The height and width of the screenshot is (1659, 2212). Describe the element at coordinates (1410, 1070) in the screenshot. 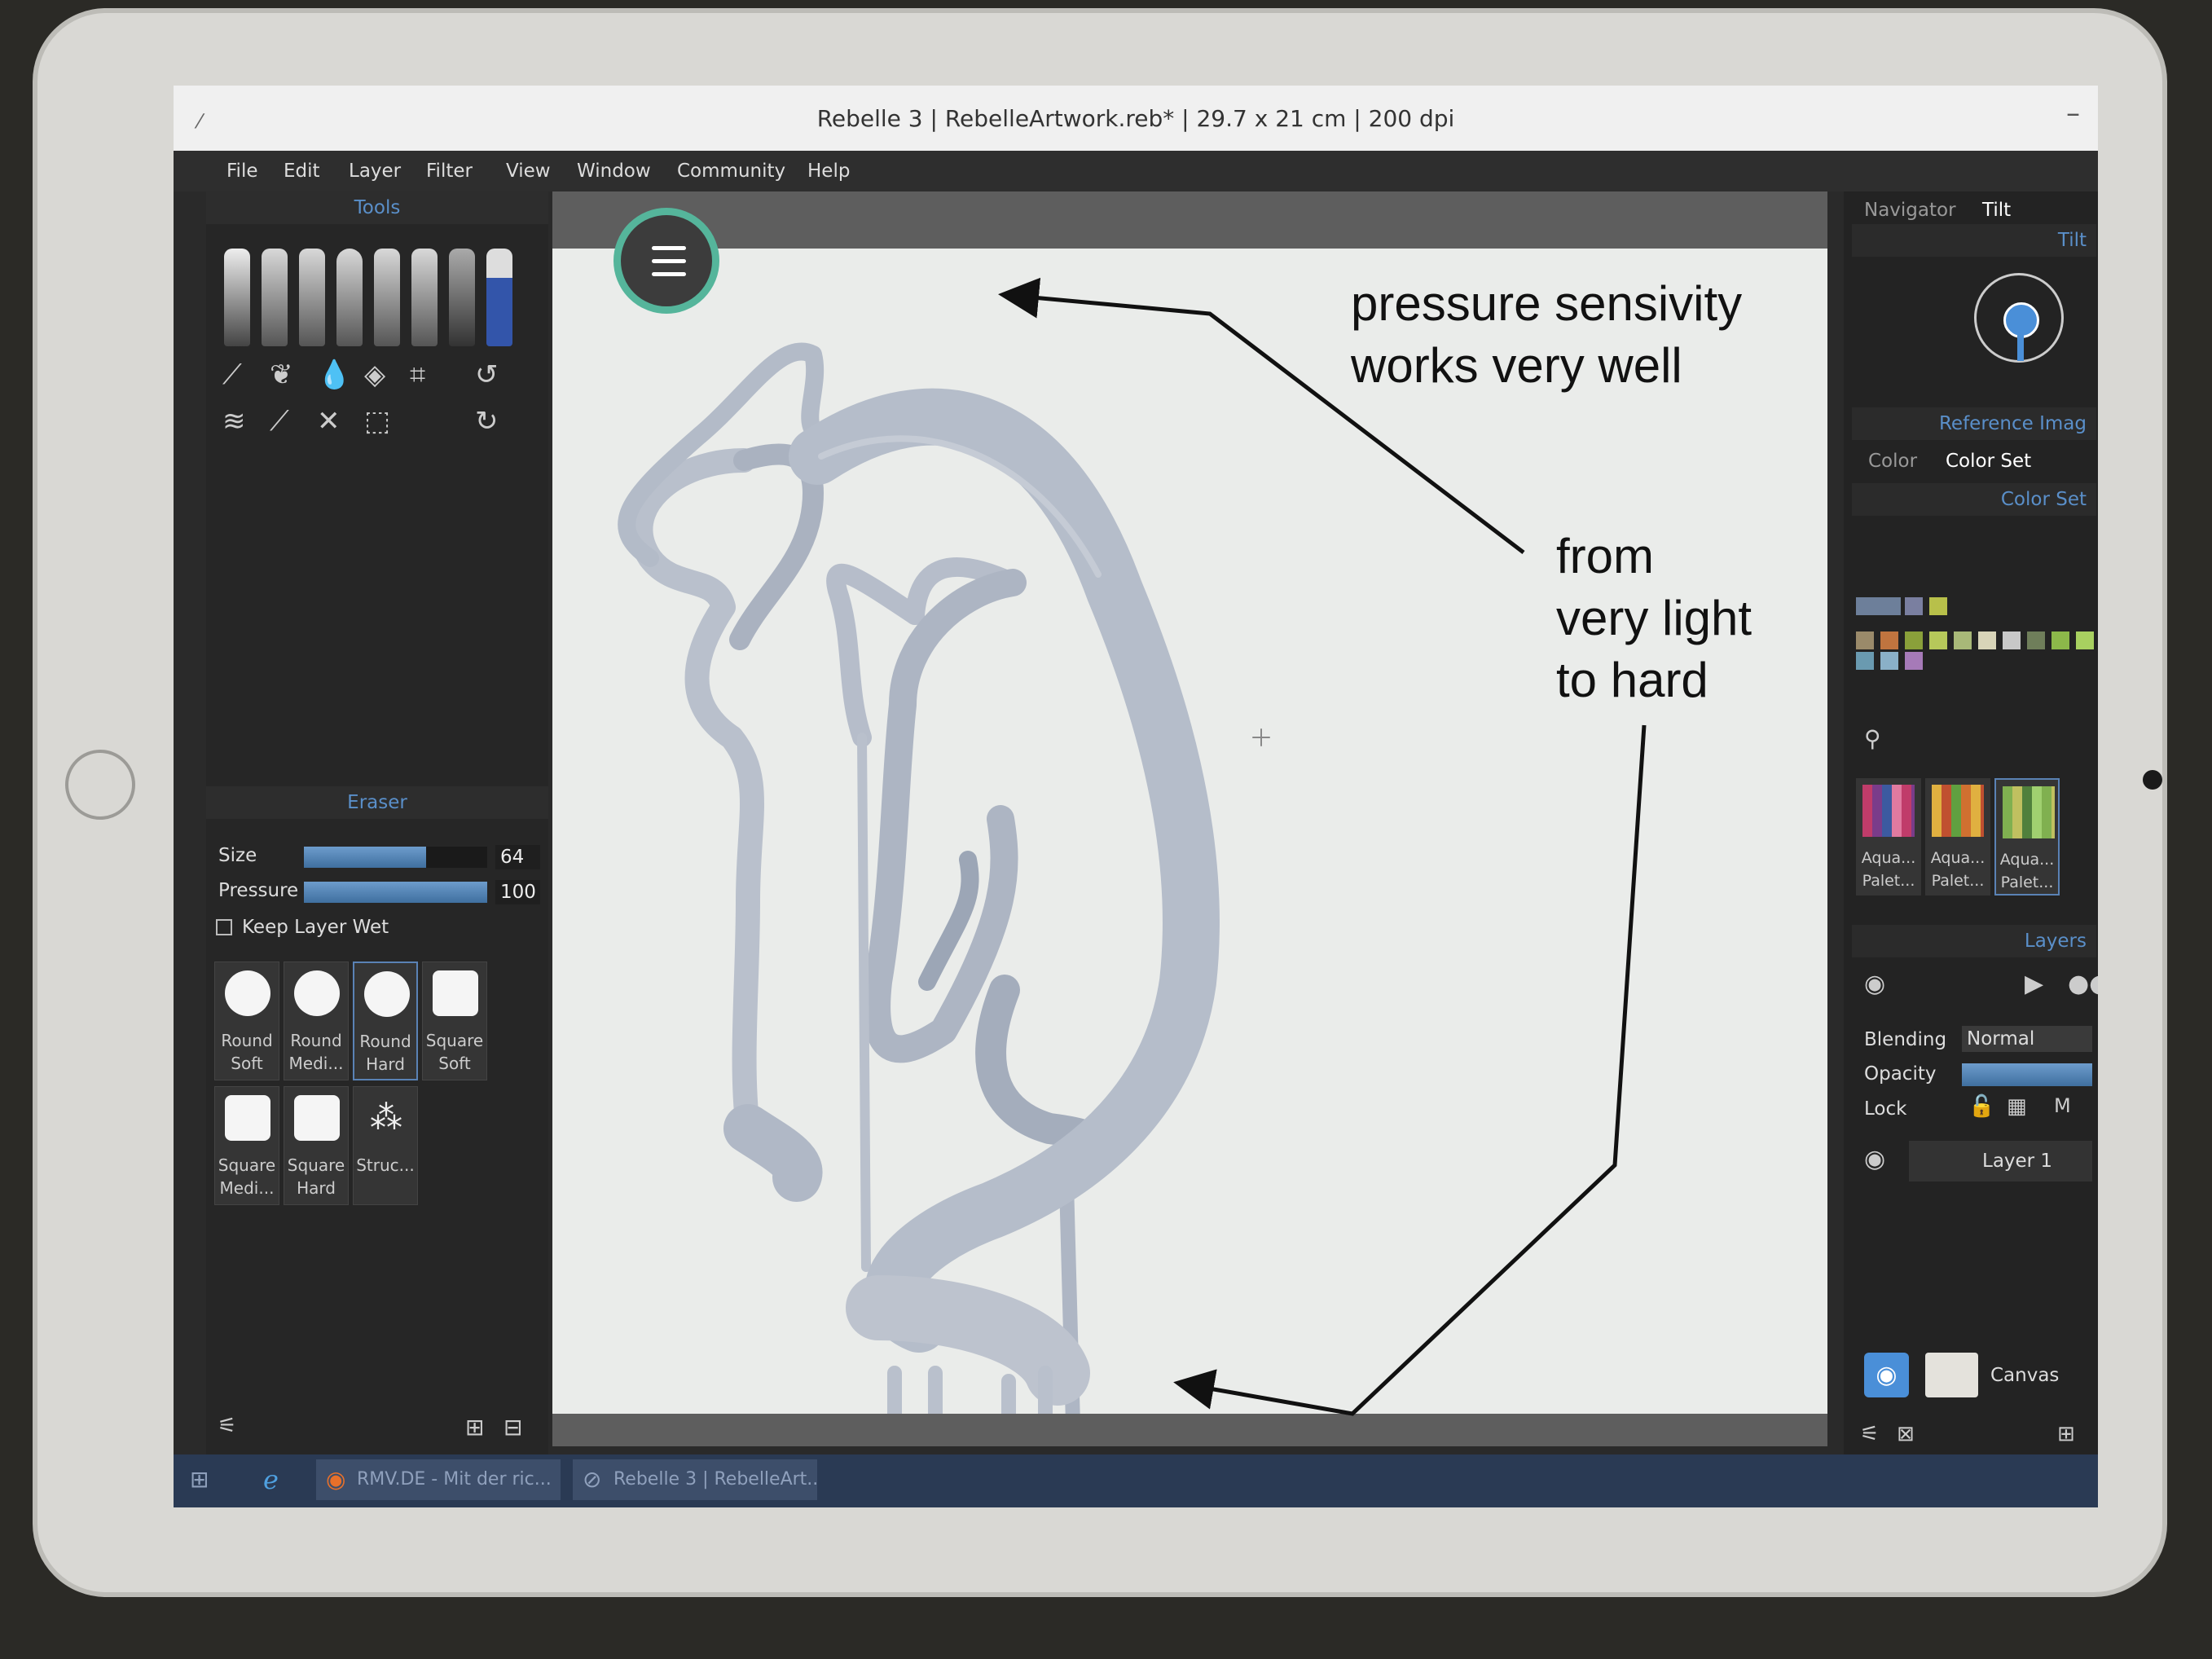

I see `arrow-bottom` at that location.